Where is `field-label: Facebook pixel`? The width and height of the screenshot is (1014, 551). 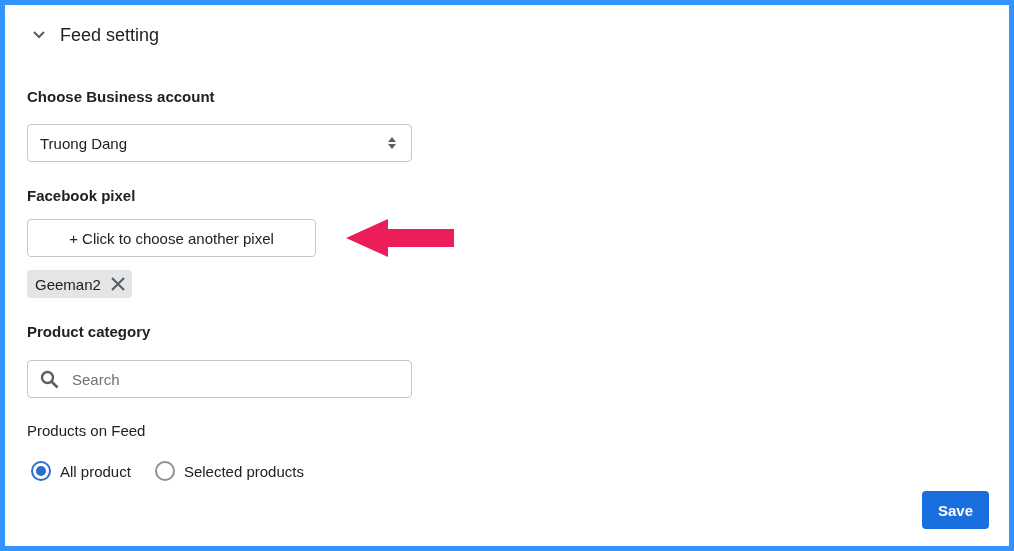 field-label: Facebook pixel is located at coordinates (82, 196).